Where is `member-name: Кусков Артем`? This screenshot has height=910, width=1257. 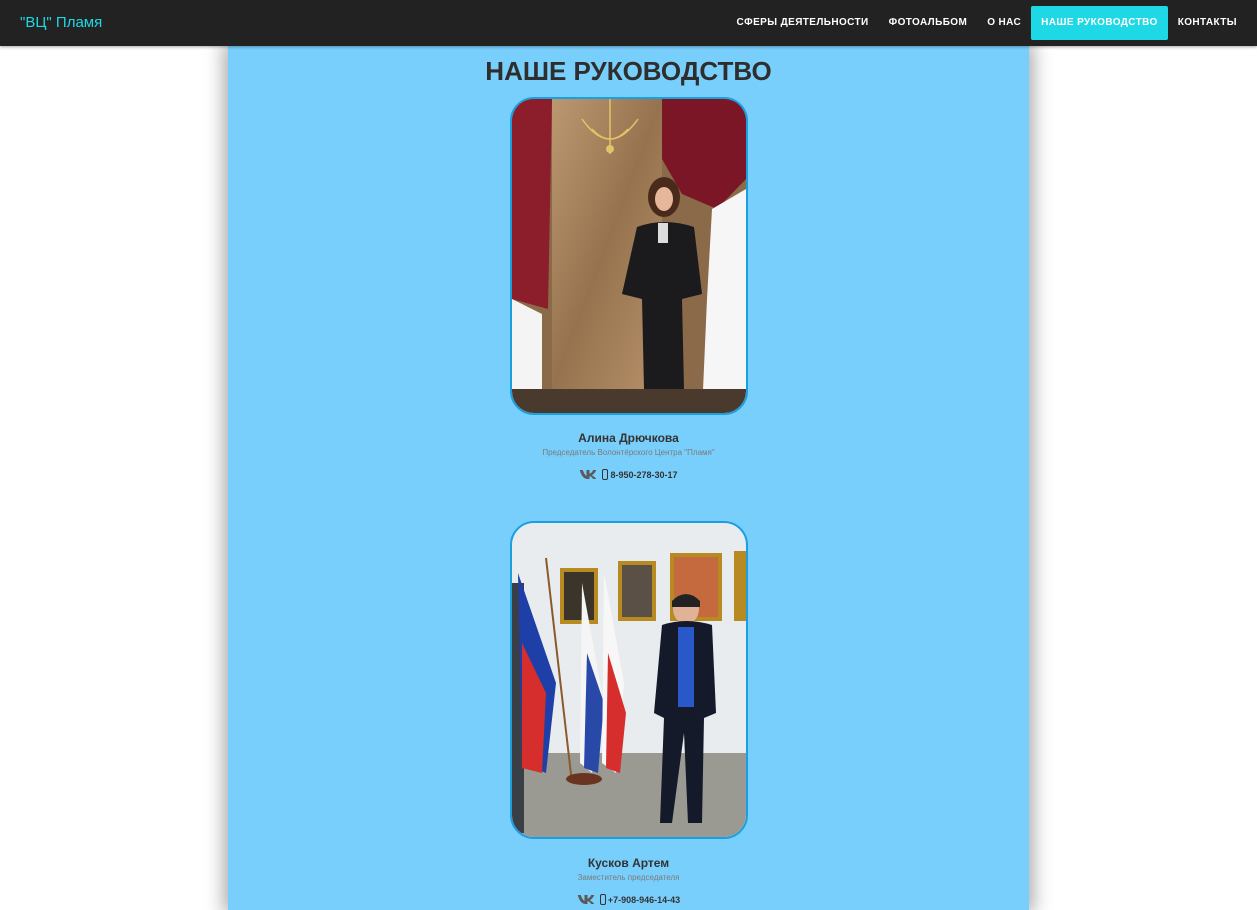
member-name: Кусков Артем is located at coordinates (628, 863).